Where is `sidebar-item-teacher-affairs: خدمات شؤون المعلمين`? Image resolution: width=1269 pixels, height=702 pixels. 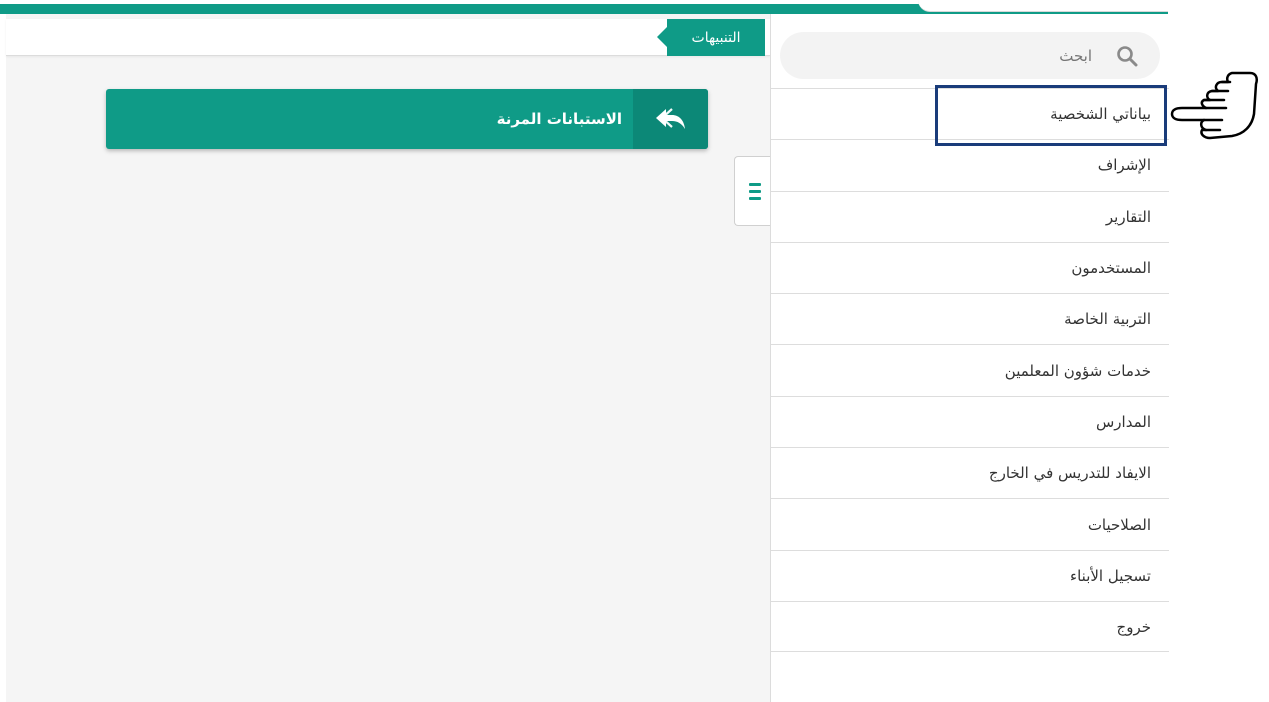
sidebar-item-teacher-affairs: خدمات شؤون المعلمين is located at coordinates (970, 369).